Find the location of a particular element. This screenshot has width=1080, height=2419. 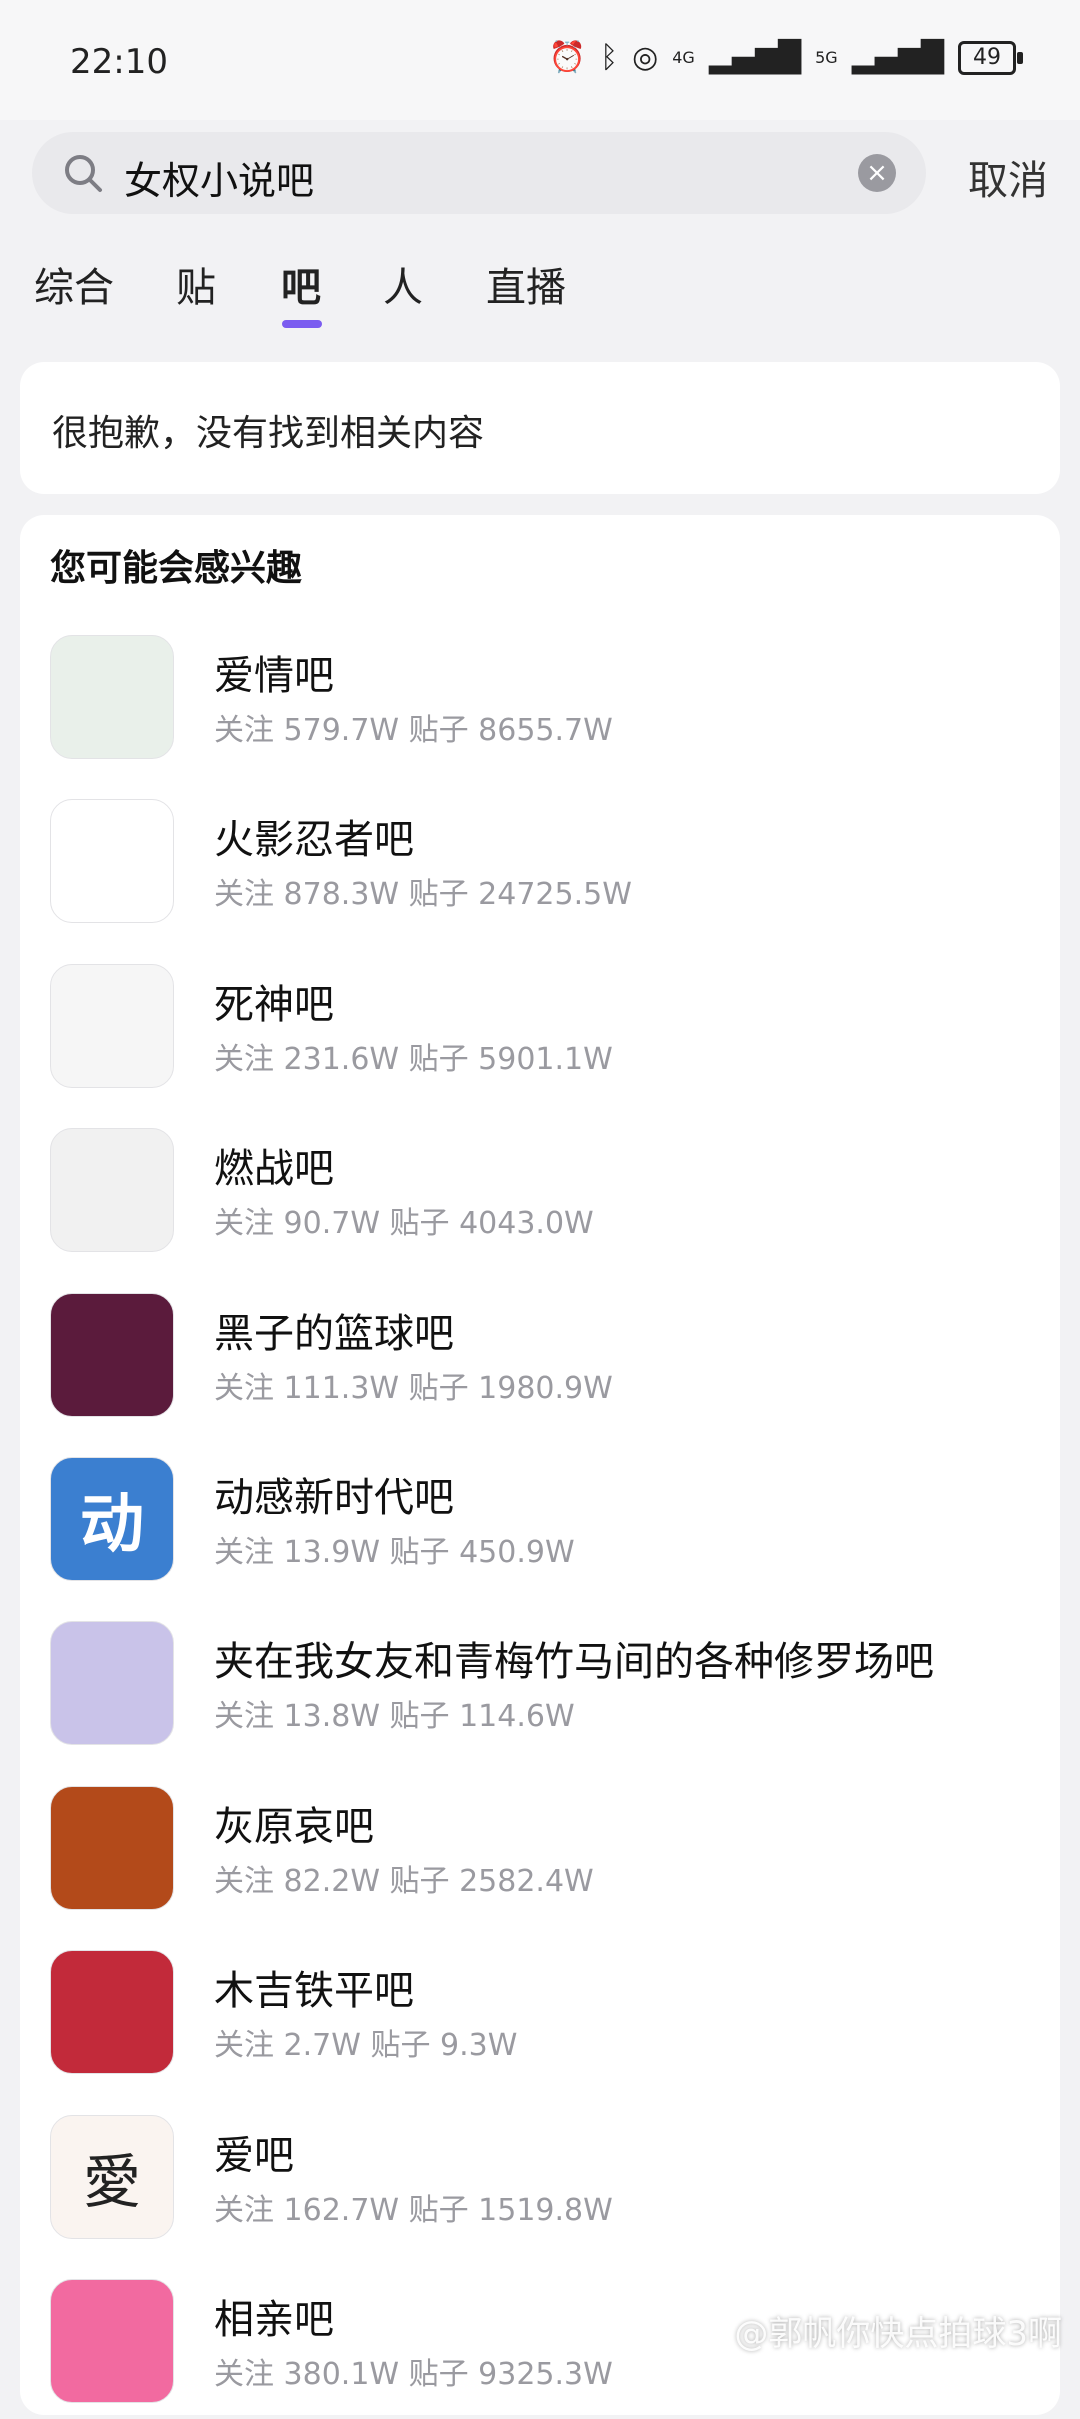

cancel-button: 取消 is located at coordinates (1008, 177).